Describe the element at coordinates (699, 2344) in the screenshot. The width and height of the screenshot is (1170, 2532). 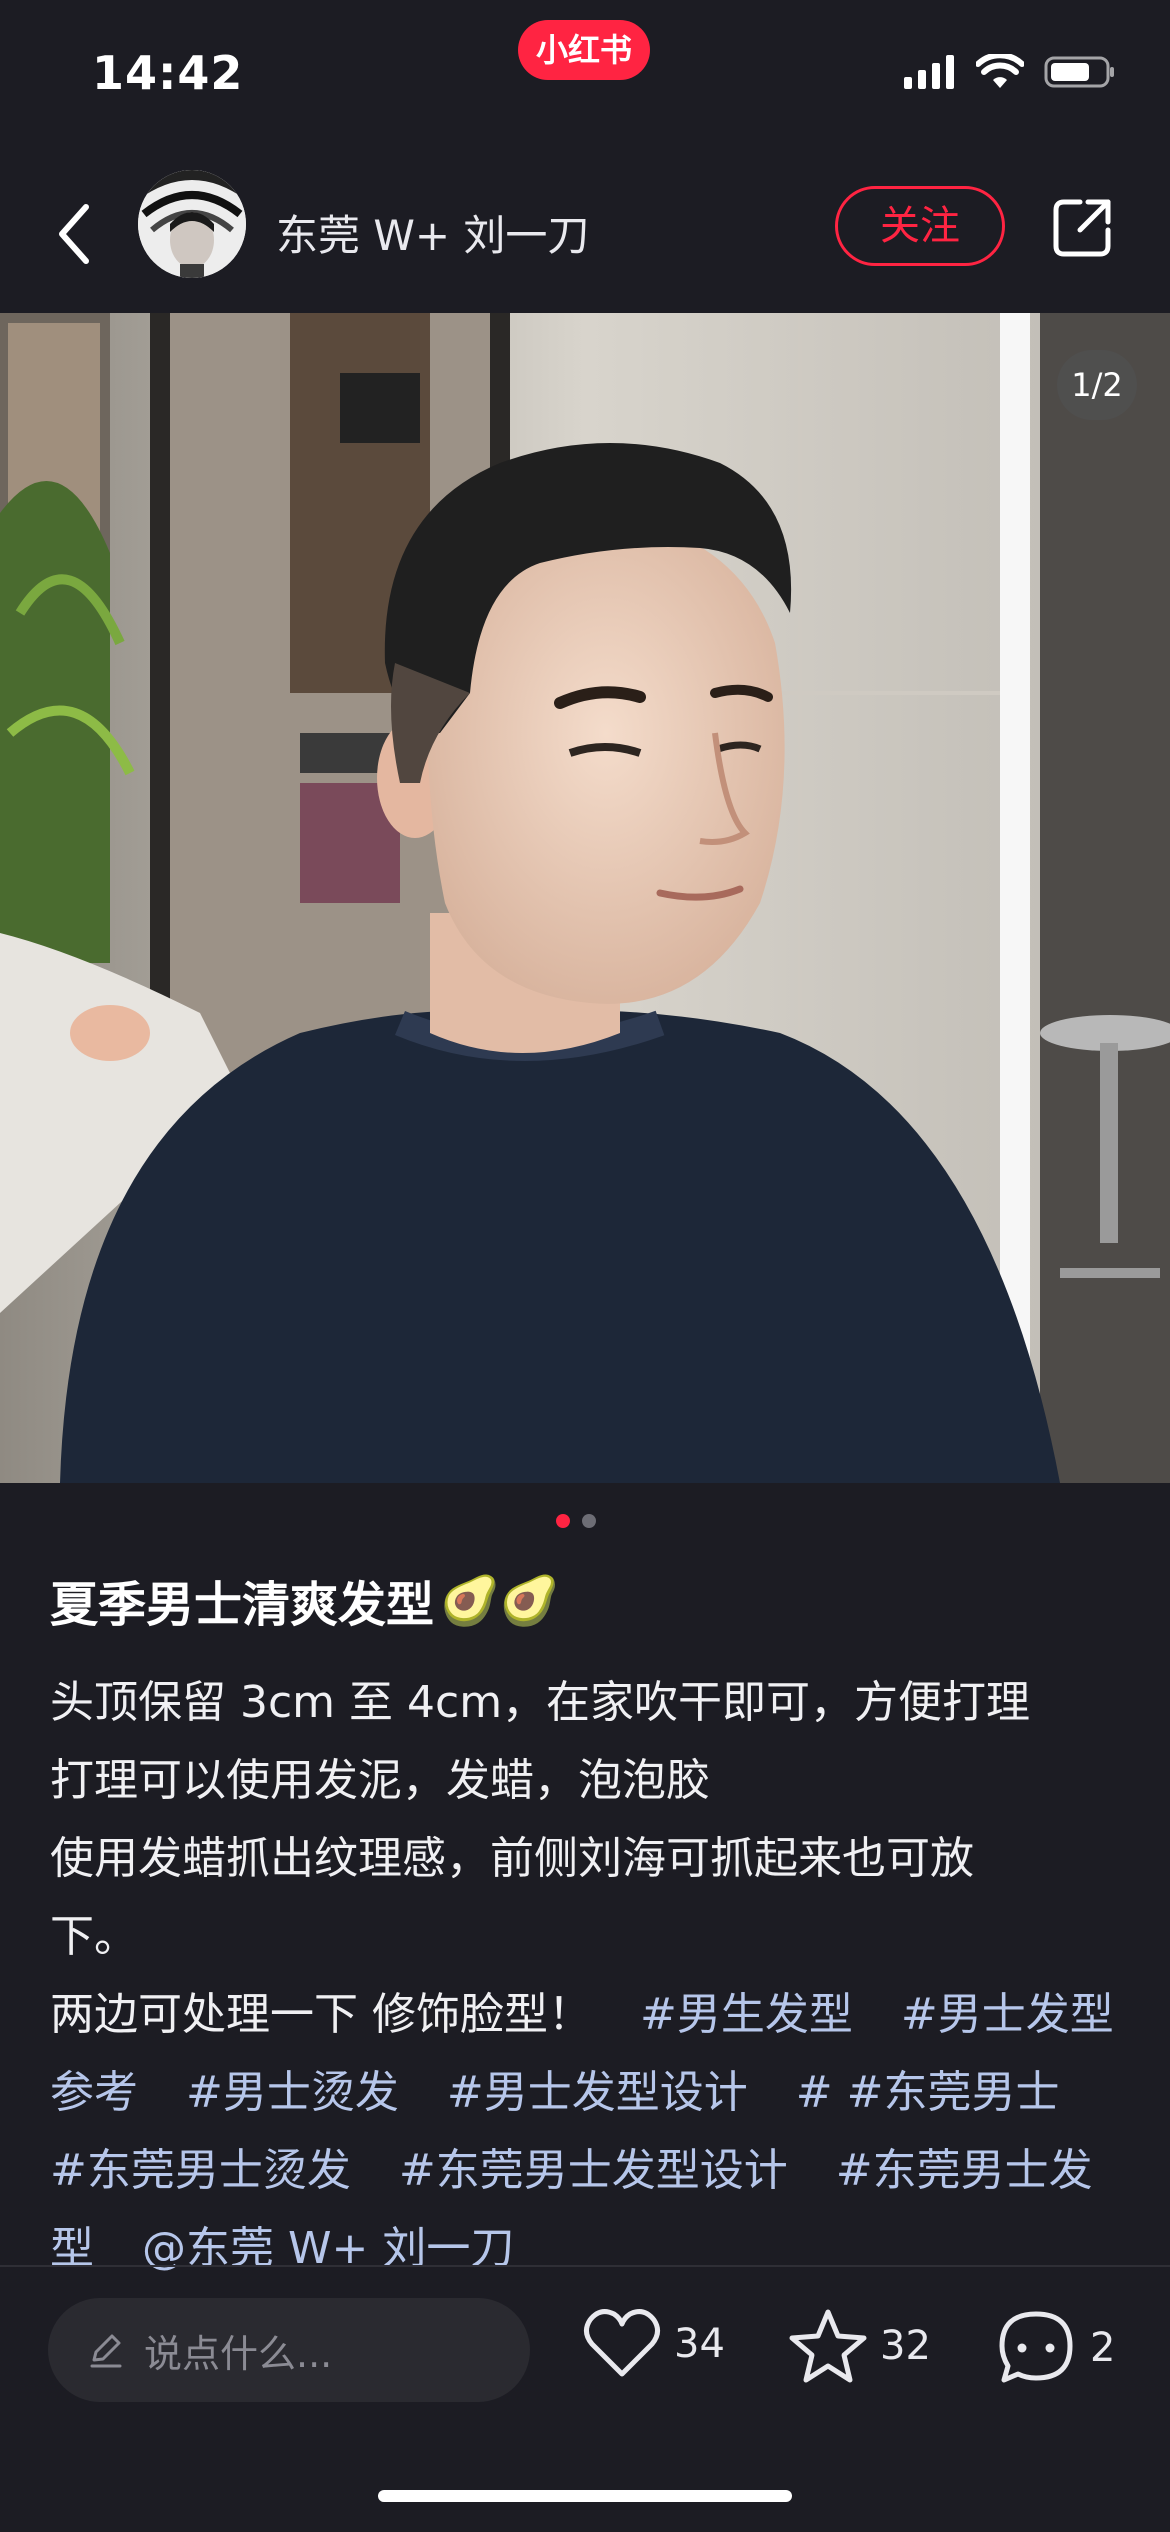
I see `like-count: 34` at that location.